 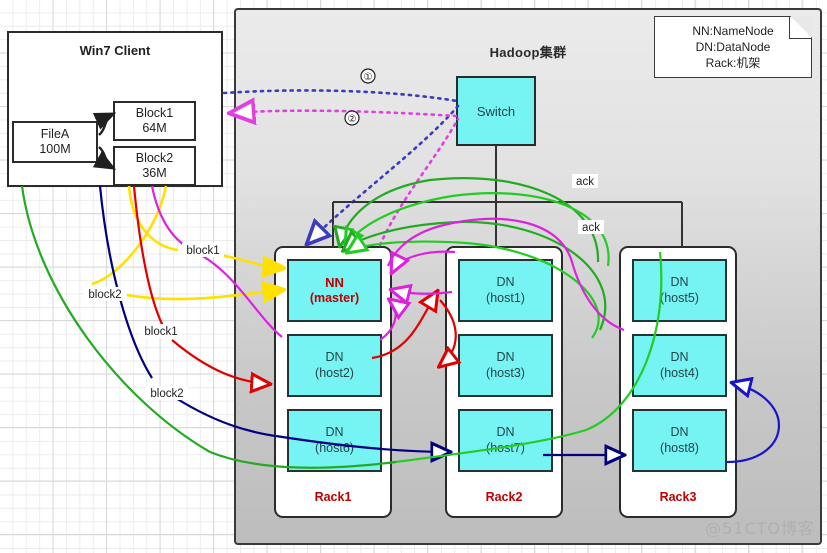 I want to click on node-dn-host2-sub: (host2), so click(x=334, y=372).